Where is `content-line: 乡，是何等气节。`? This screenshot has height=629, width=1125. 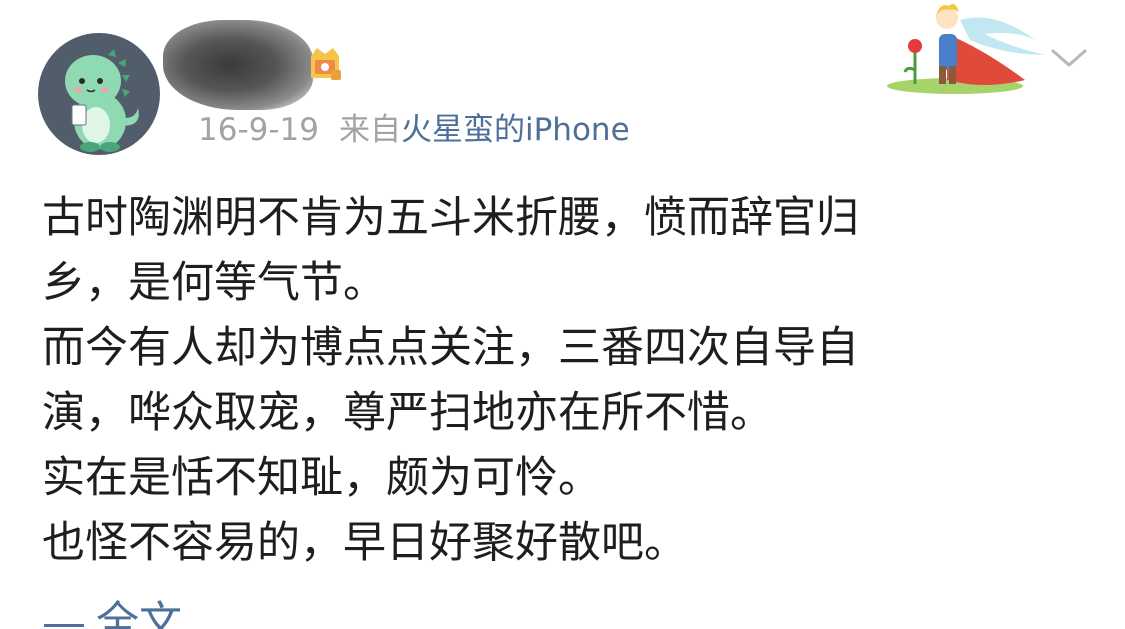 content-line: 乡，是何等气节。 is located at coordinates (214, 283).